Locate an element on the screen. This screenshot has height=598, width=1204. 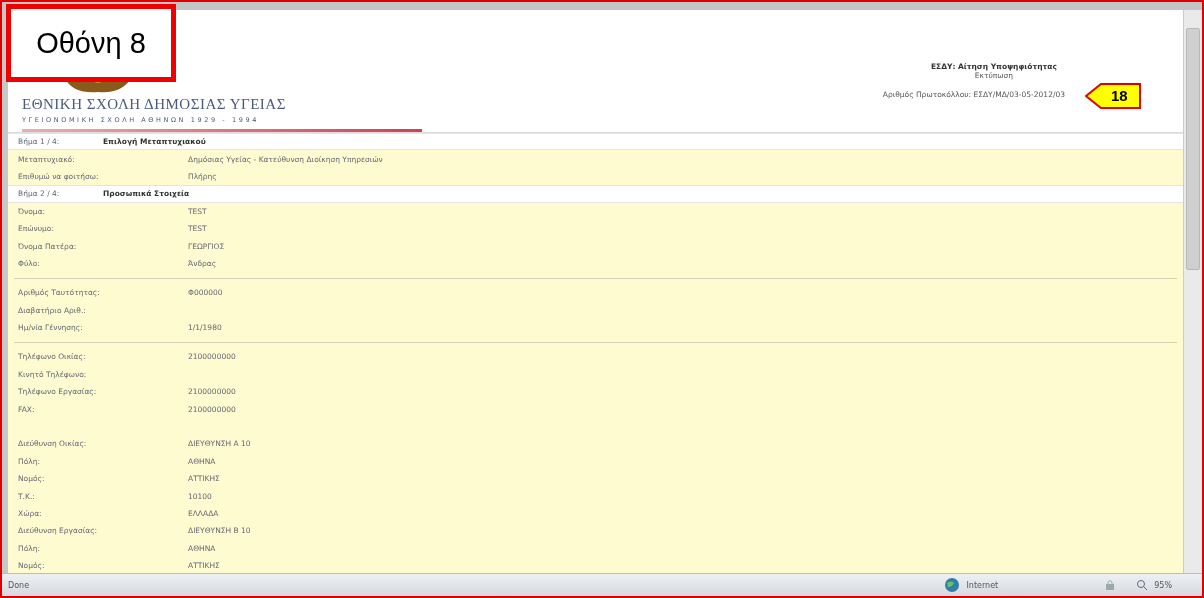
scrollbar is located at coordinates (1192, 291).